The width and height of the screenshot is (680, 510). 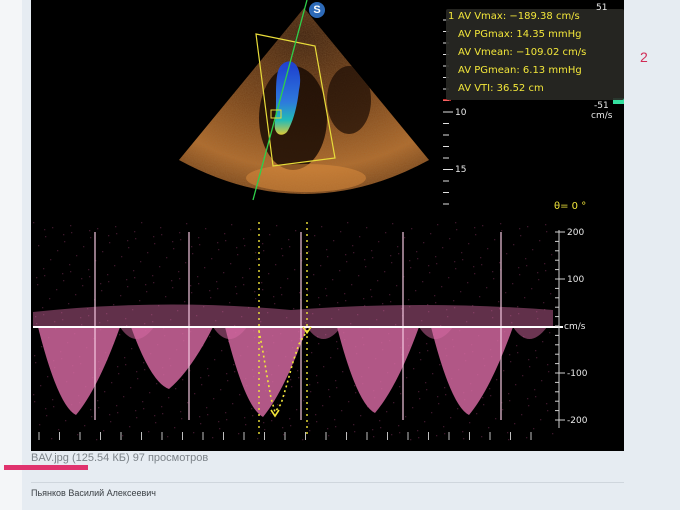 I want to click on depth-label-15: 15, so click(x=461, y=170).